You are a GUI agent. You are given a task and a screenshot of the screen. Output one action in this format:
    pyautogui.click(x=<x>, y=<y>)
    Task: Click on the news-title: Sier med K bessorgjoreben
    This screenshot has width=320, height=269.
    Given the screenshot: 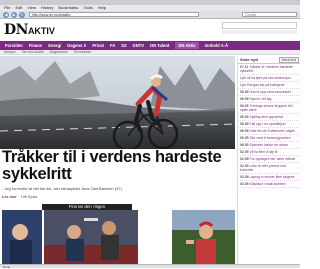 What is the action you would take?
    pyautogui.click(x=270, y=138)
    